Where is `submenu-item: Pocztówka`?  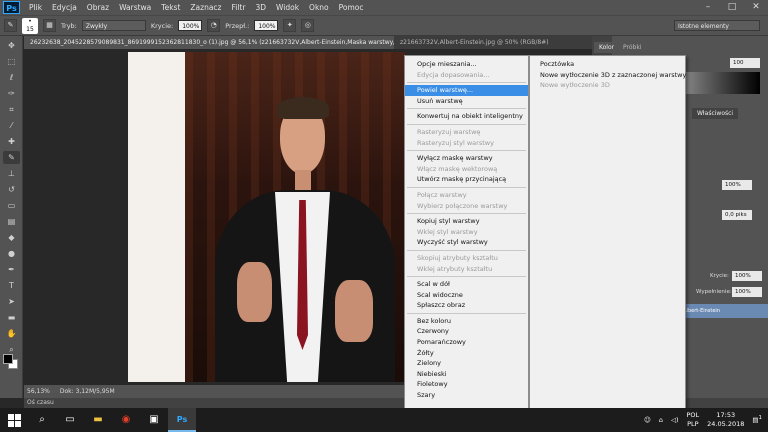
submenu-item: Pocztówka is located at coordinates (607, 64).